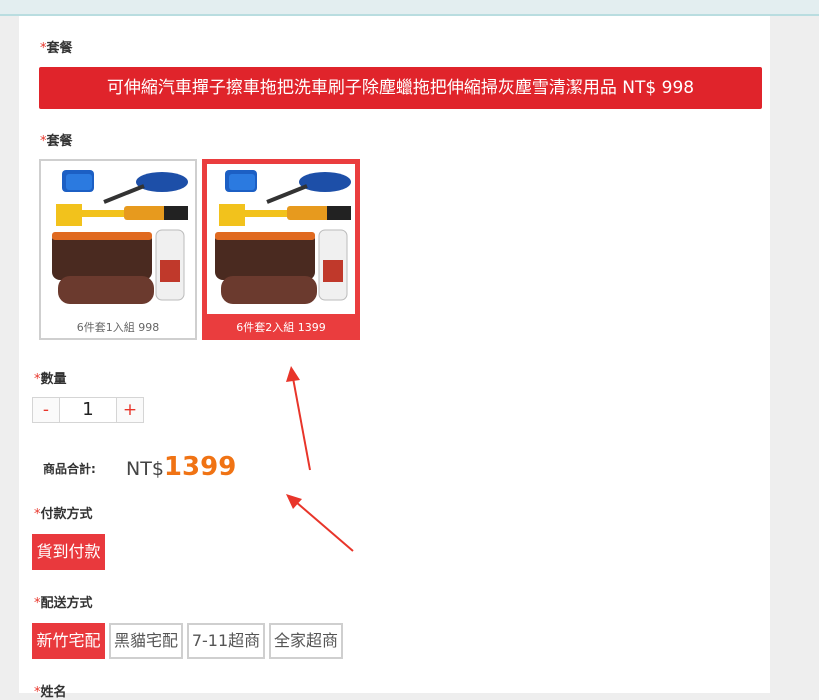 This screenshot has width=819, height=700. What do you see at coordinates (68, 552) in the screenshot?
I see `payment-option-cod: 貨到付款` at bounding box center [68, 552].